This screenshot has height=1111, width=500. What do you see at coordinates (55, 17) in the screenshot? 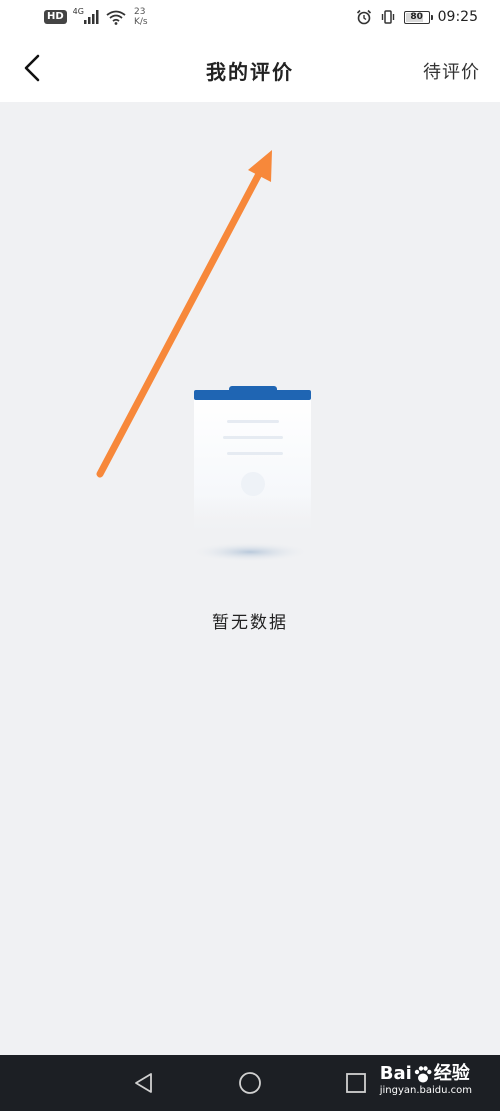
I see `hd-badge: HD` at bounding box center [55, 17].